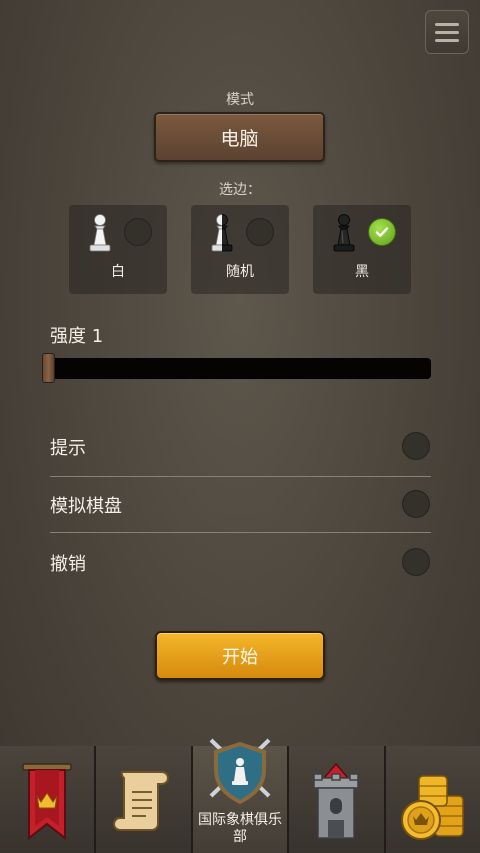  Describe the element at coordinates (86, 506) in the screenshot. I see `option-simulate-board-label: 模拟棋盘` at that location.